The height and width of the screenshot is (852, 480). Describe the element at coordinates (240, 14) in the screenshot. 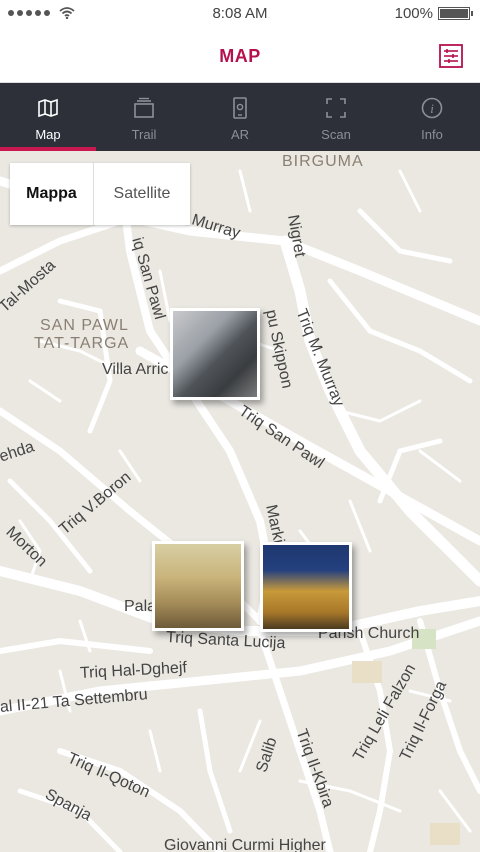

I see `status-bar: 8:08 AM 100%` at that location.